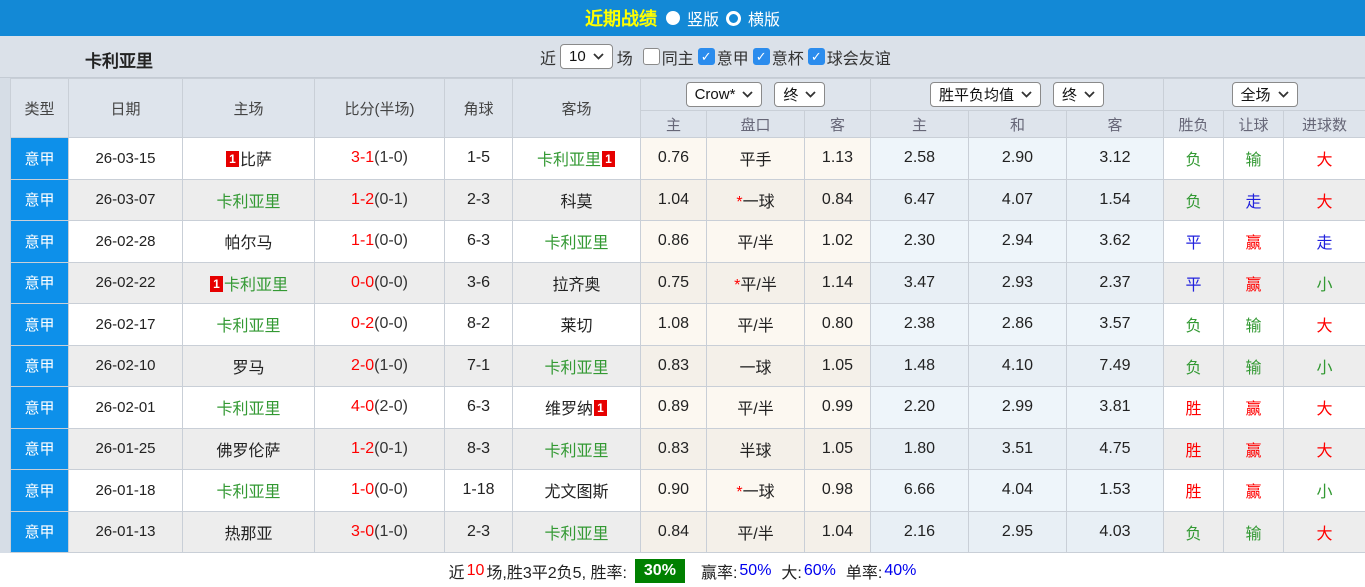  What do you see at coordinates (919, 241) in the screenshot?
I see `avg-home-cell: 2.30` at bounding box center [919, 241].